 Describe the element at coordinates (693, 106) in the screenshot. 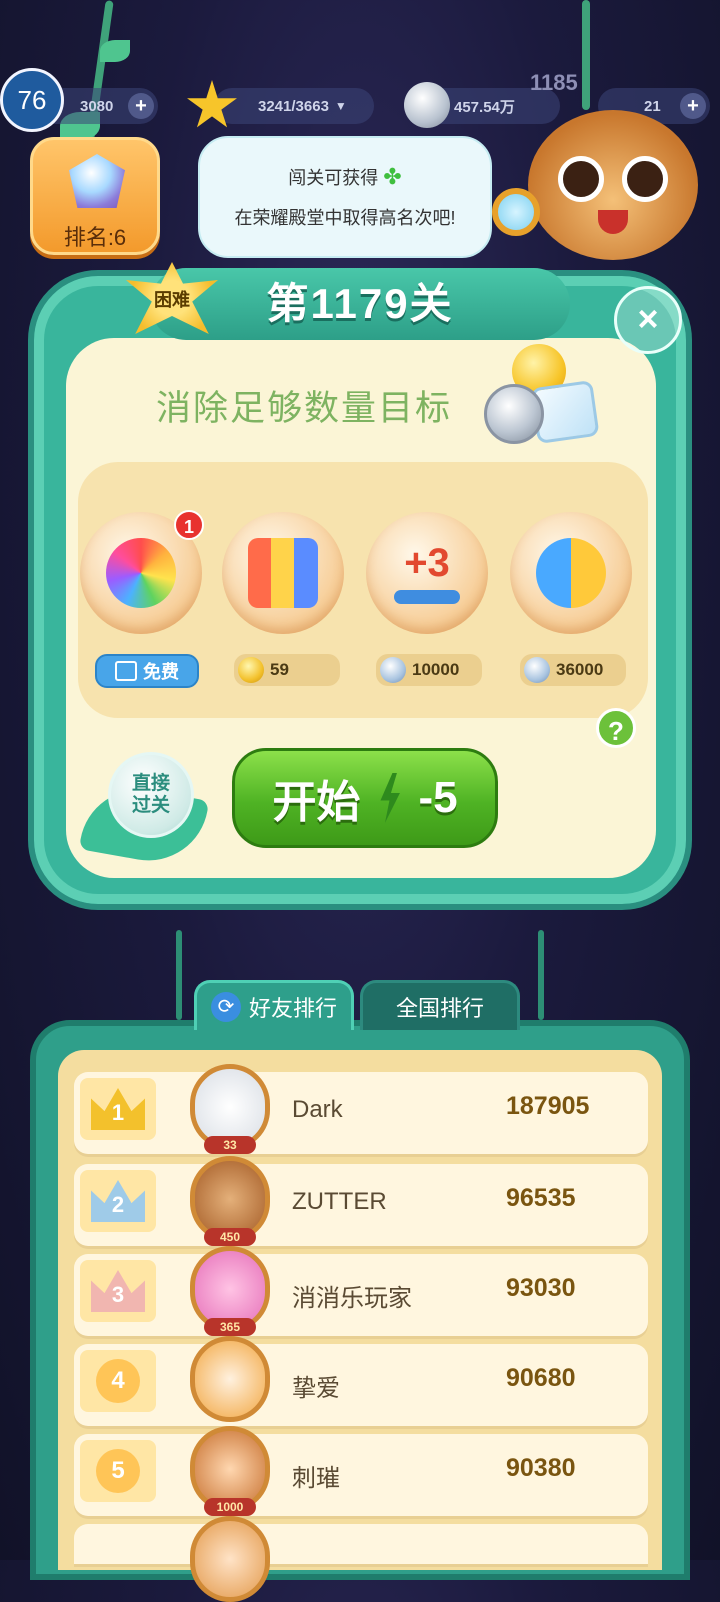

I see `add-gems-button: +` at that location.